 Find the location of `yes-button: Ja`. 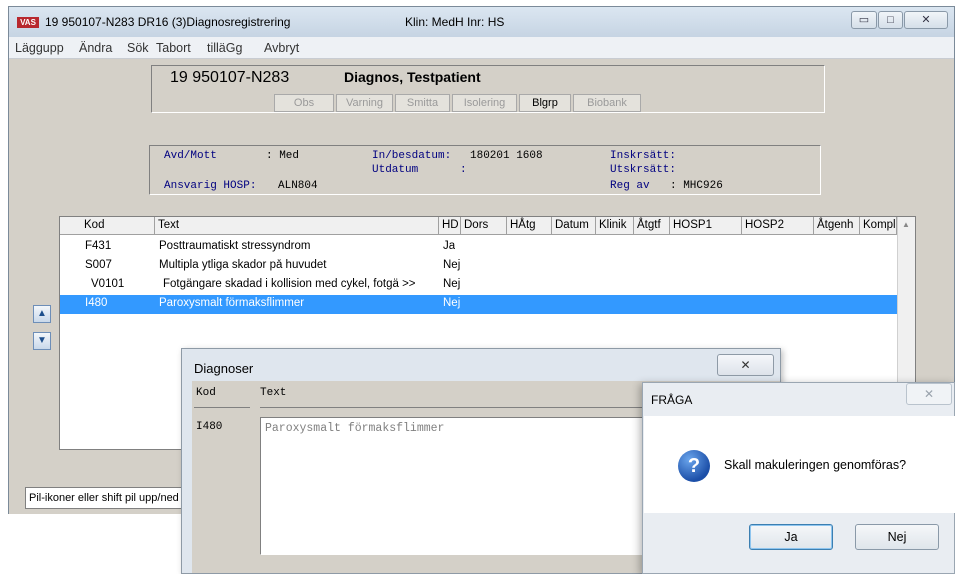

yes-button: Ja is located at coordinates (791, 537).